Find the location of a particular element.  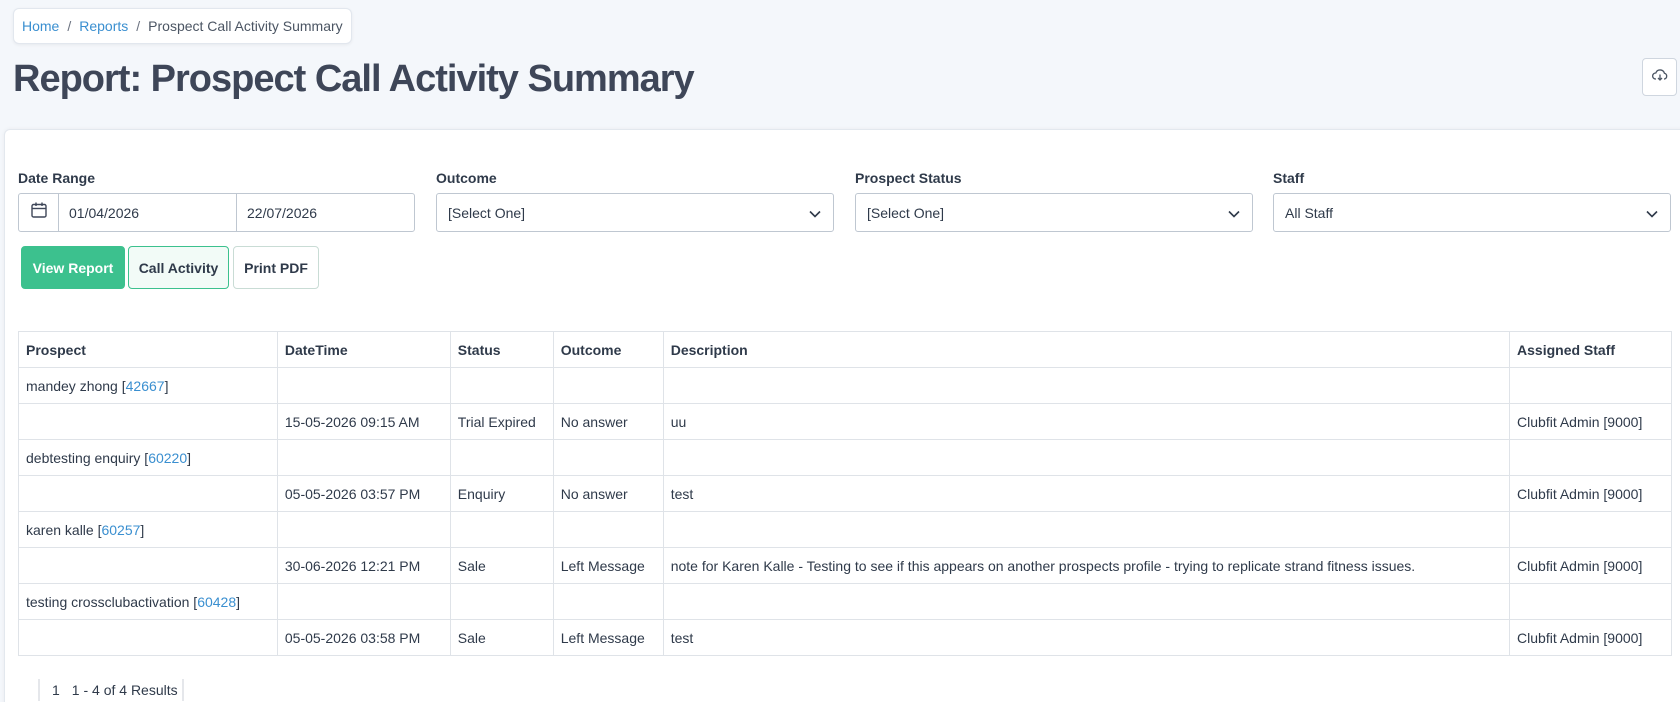

prospect-group-row: debtesting enquiry [60220] is located at coordinates (845, 457).